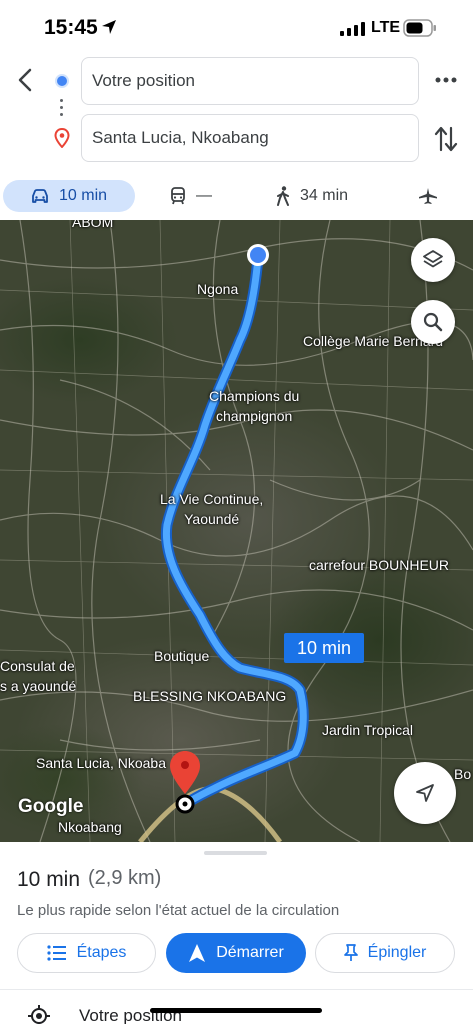 The image size is (473, 1024). Describe the element at coordinates (446, 139) in the screenshot. I see `swap-directions-button` at that location.